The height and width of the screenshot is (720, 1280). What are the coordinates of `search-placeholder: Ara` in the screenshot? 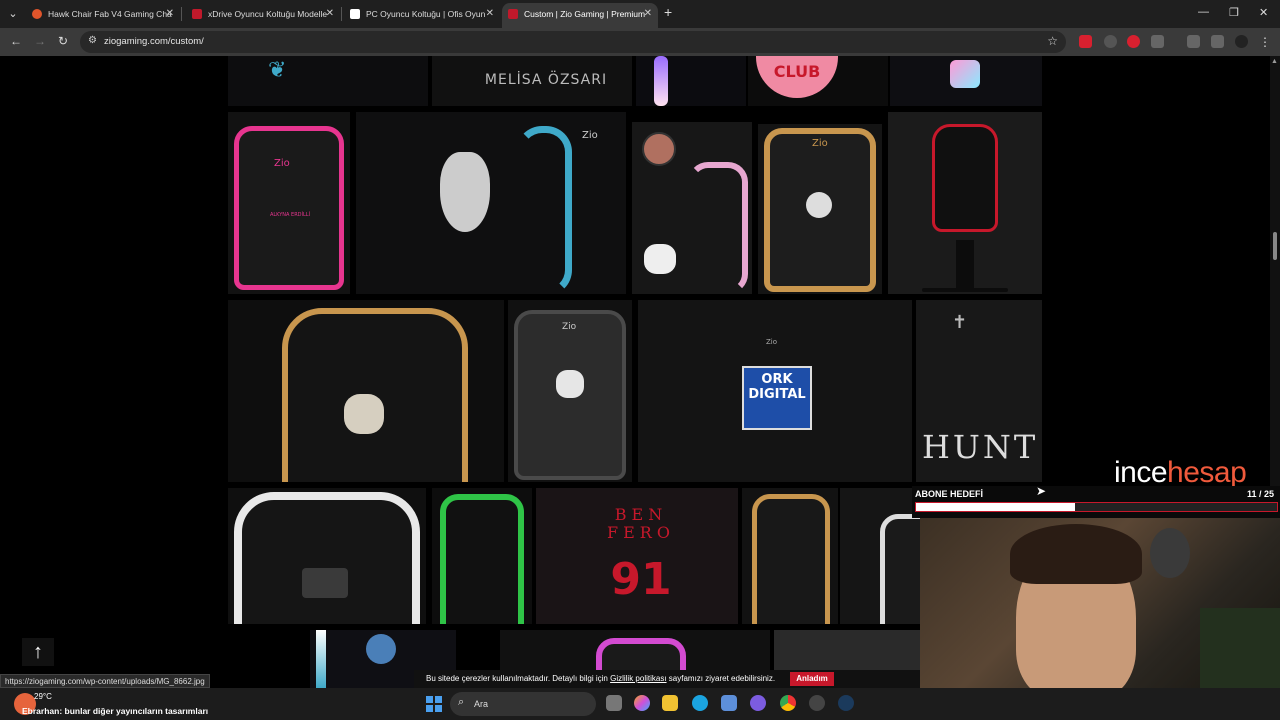 It's located at (481, 704).